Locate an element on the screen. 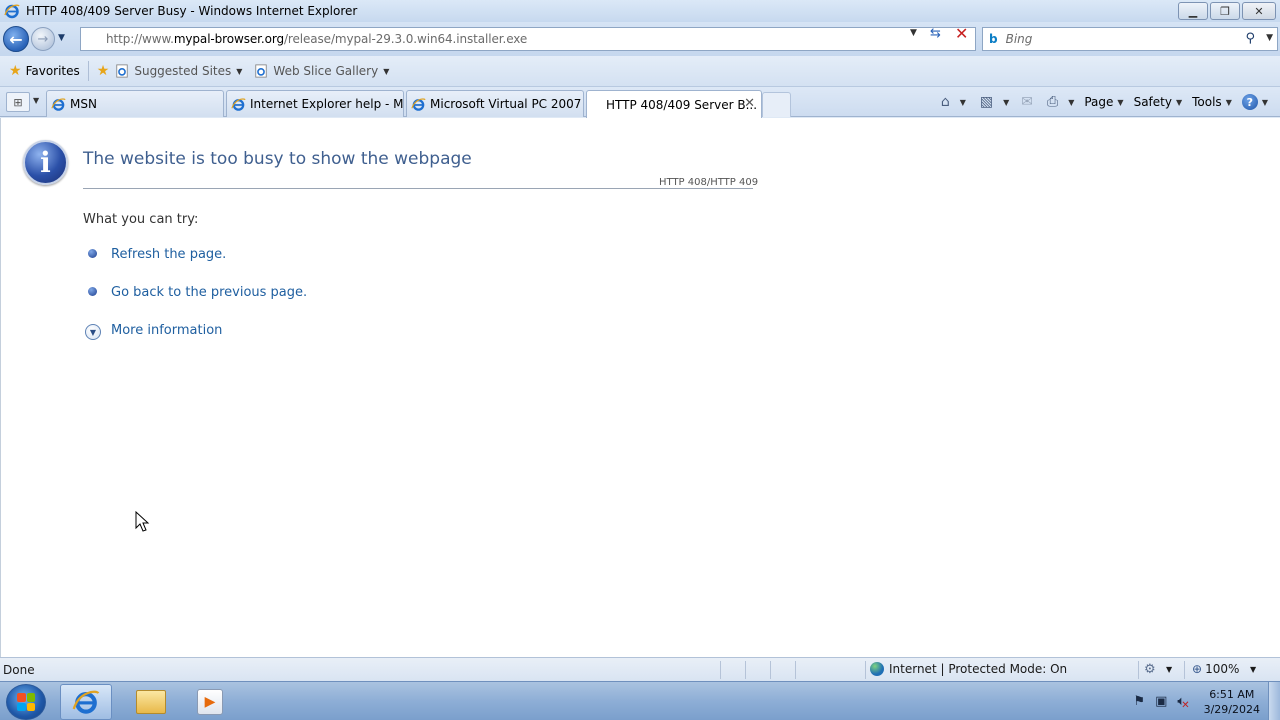  safety-menu-label: Safety is located at coordinates (1152, 102).